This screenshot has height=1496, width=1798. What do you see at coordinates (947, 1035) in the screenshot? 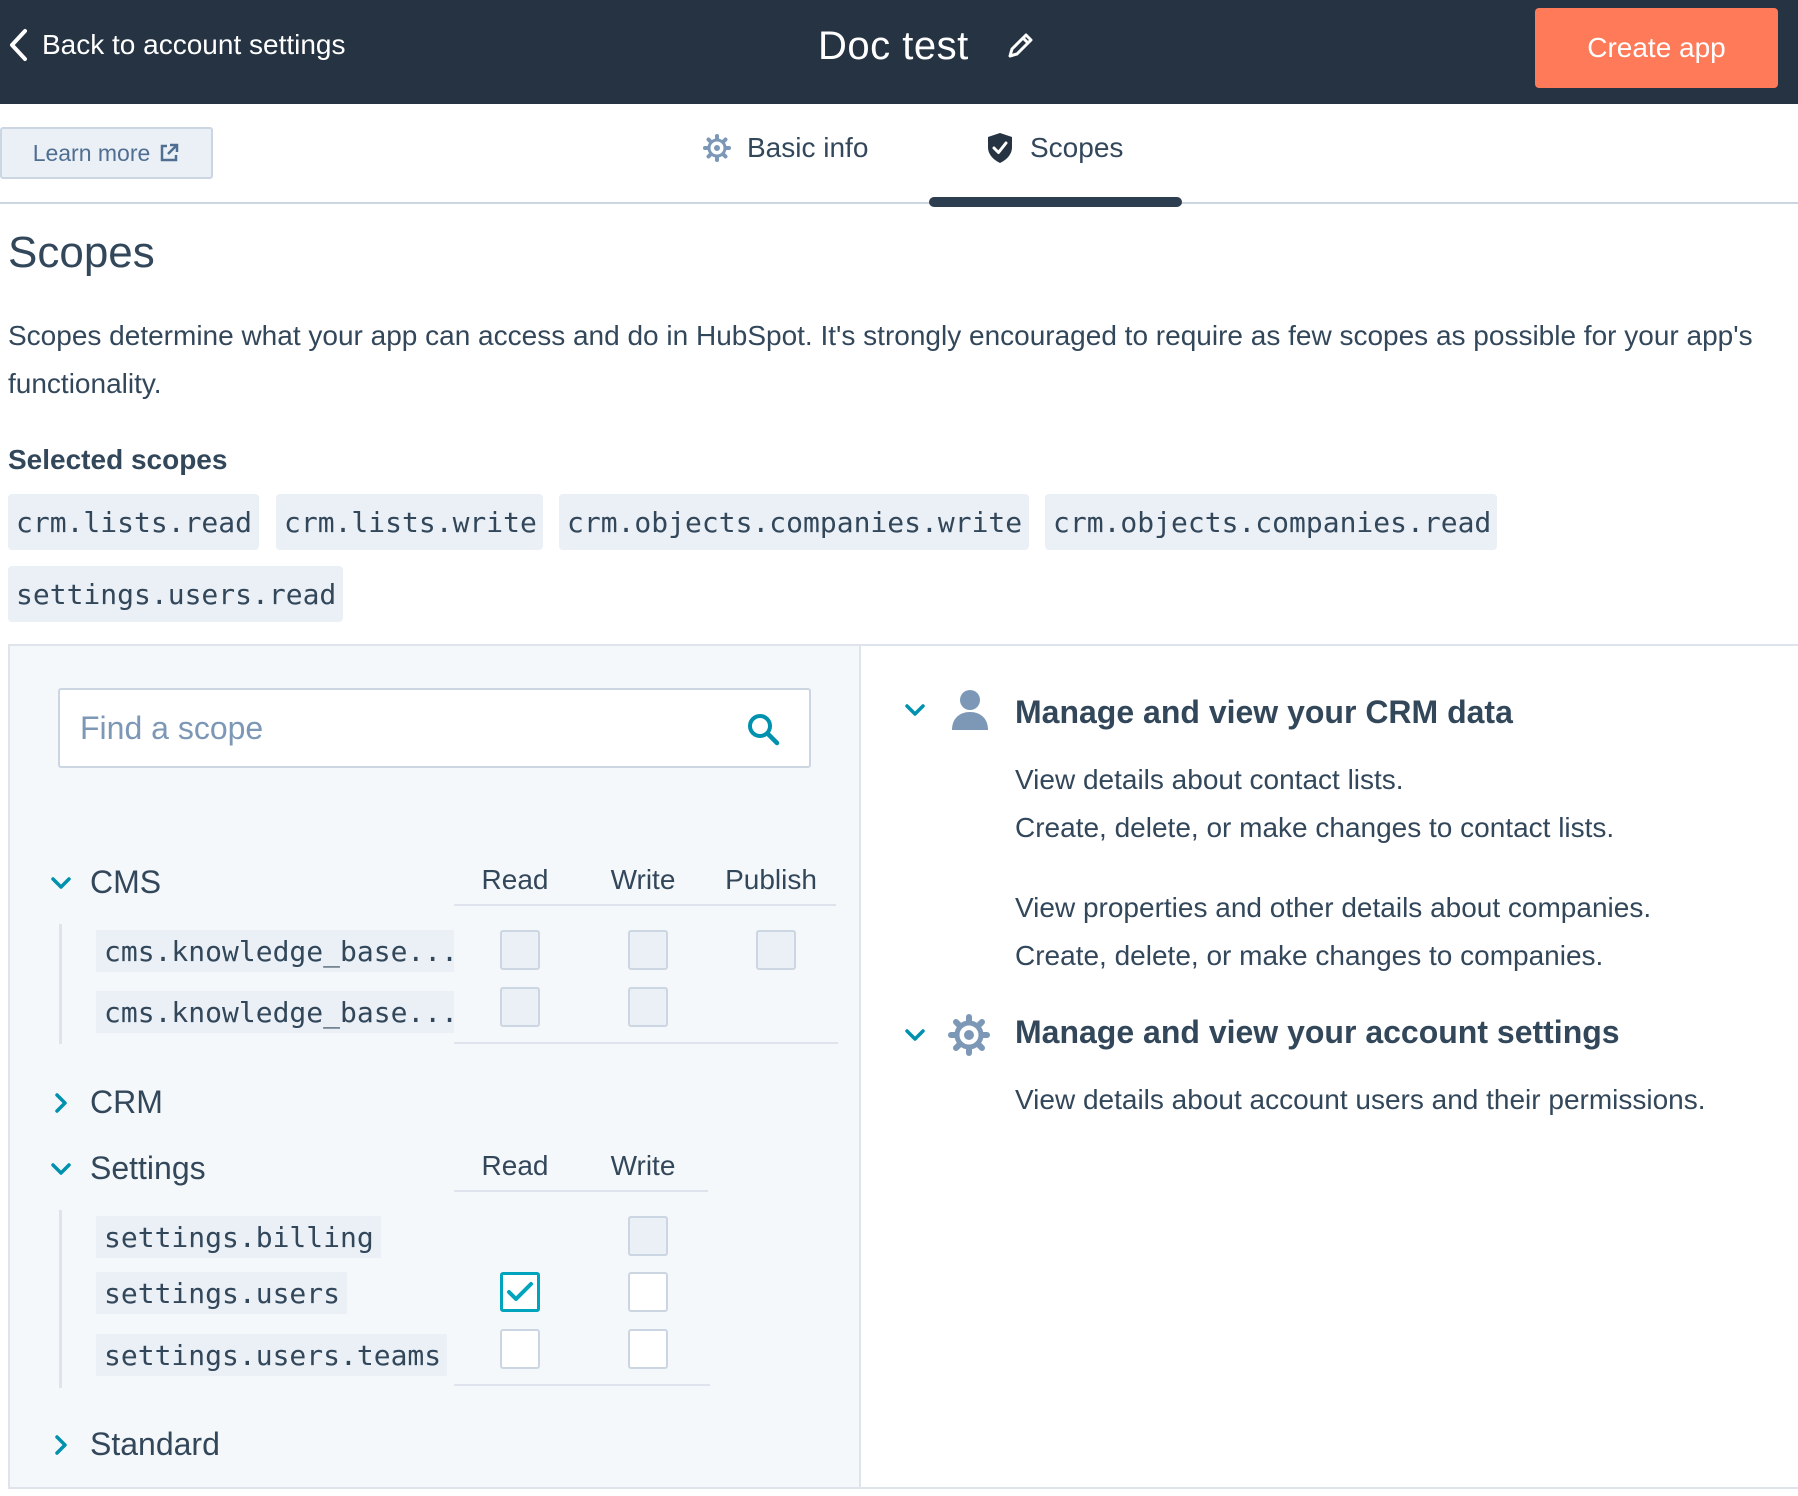
I see `permission-group-account` at bounding box center [947, 1035].